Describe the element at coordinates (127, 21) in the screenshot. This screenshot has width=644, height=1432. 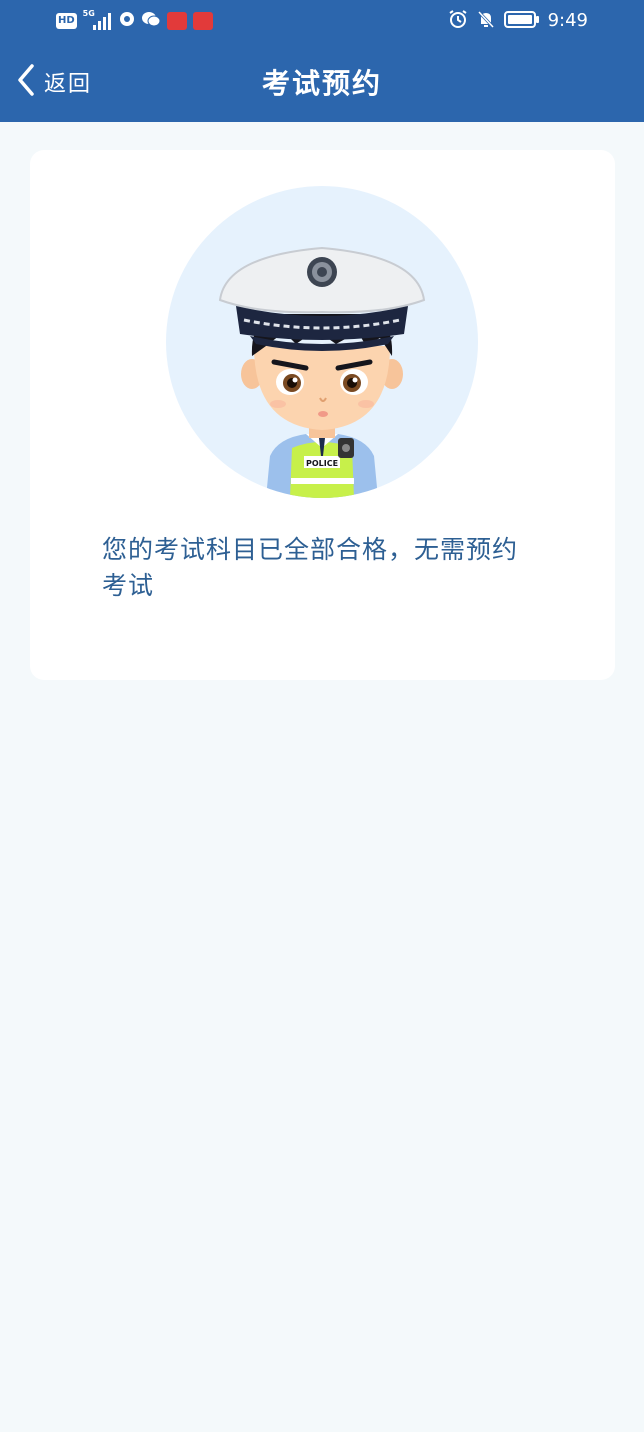
I see `vpn-icon` at that location.